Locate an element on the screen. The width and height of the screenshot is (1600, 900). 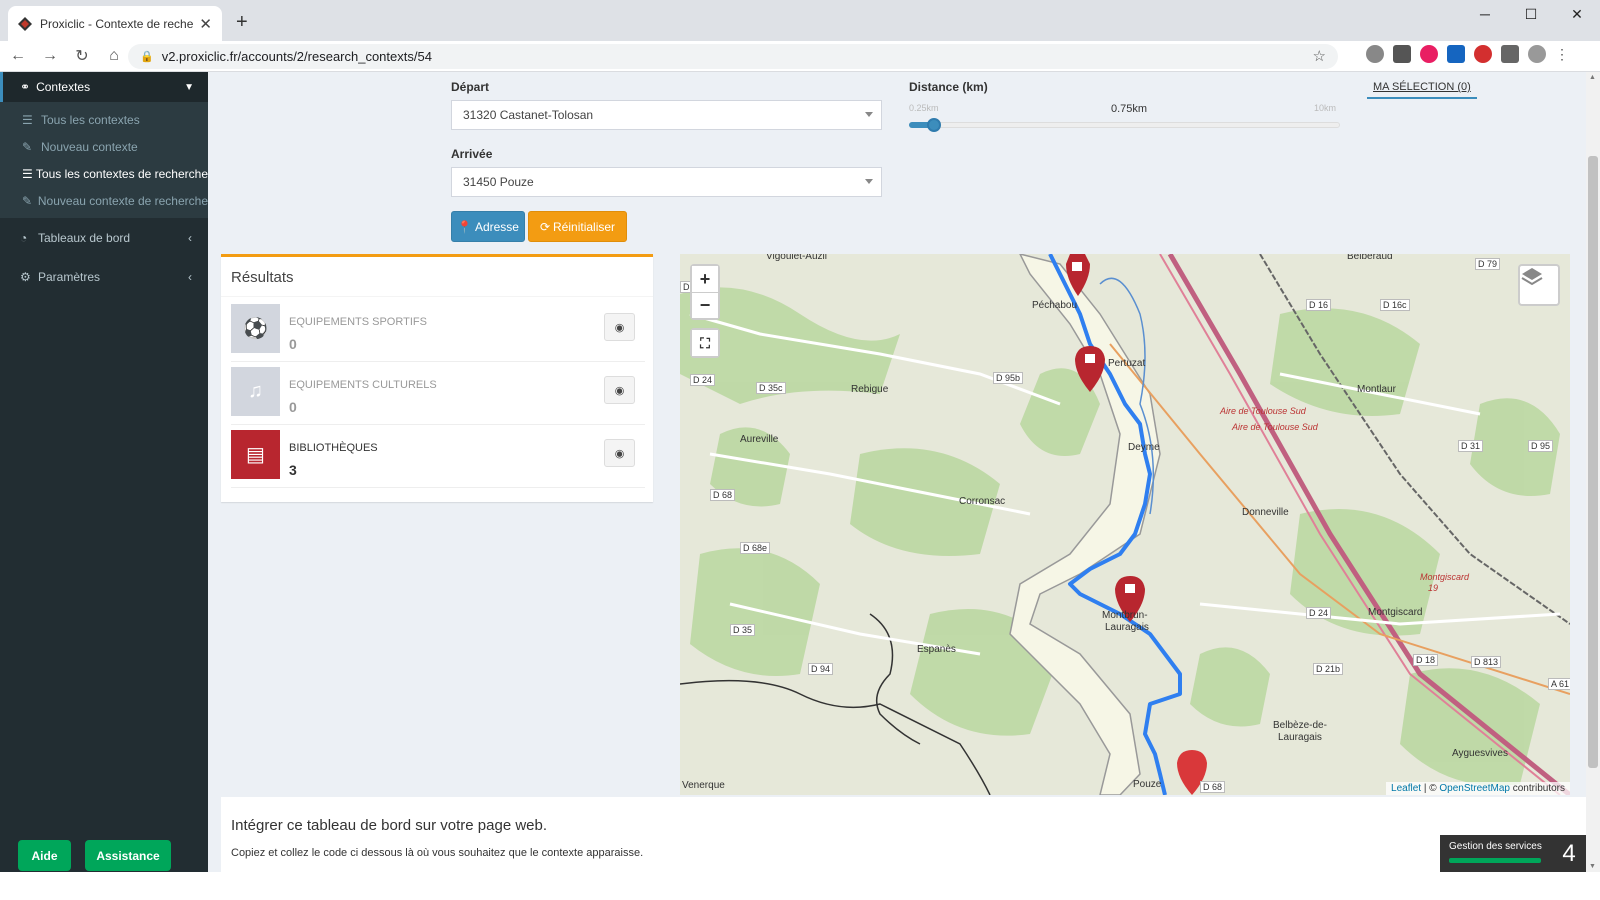
gestion-progress-bar is located at coordinates (1495, 860).